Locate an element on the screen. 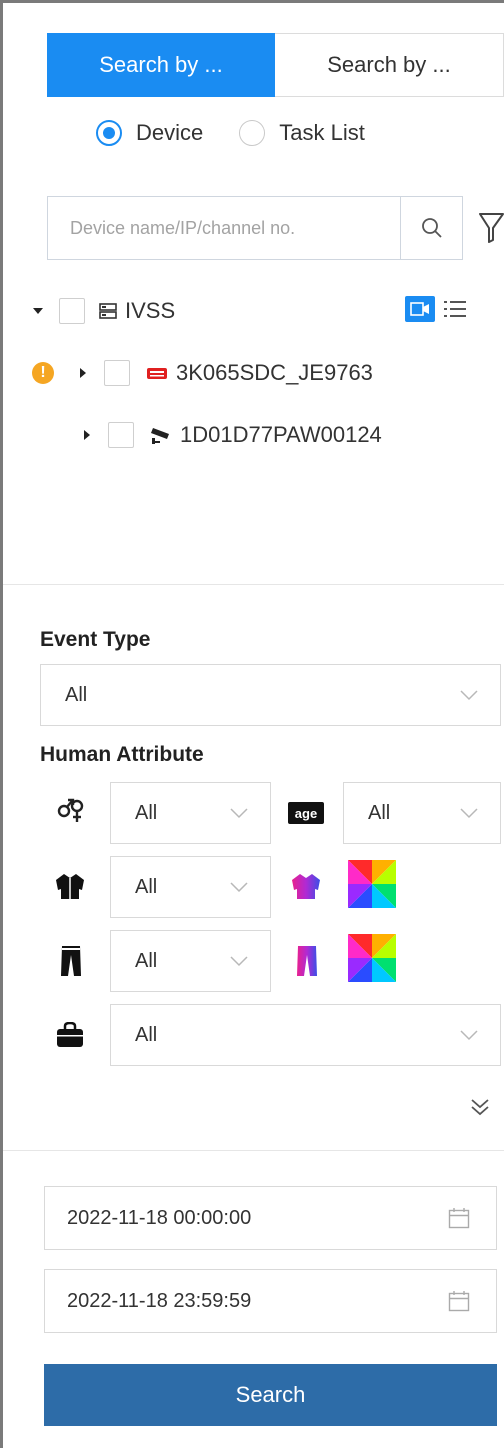 The width and height of the screenshot is (504, 1448). search-icon-button is located at coordinates (431, 228).